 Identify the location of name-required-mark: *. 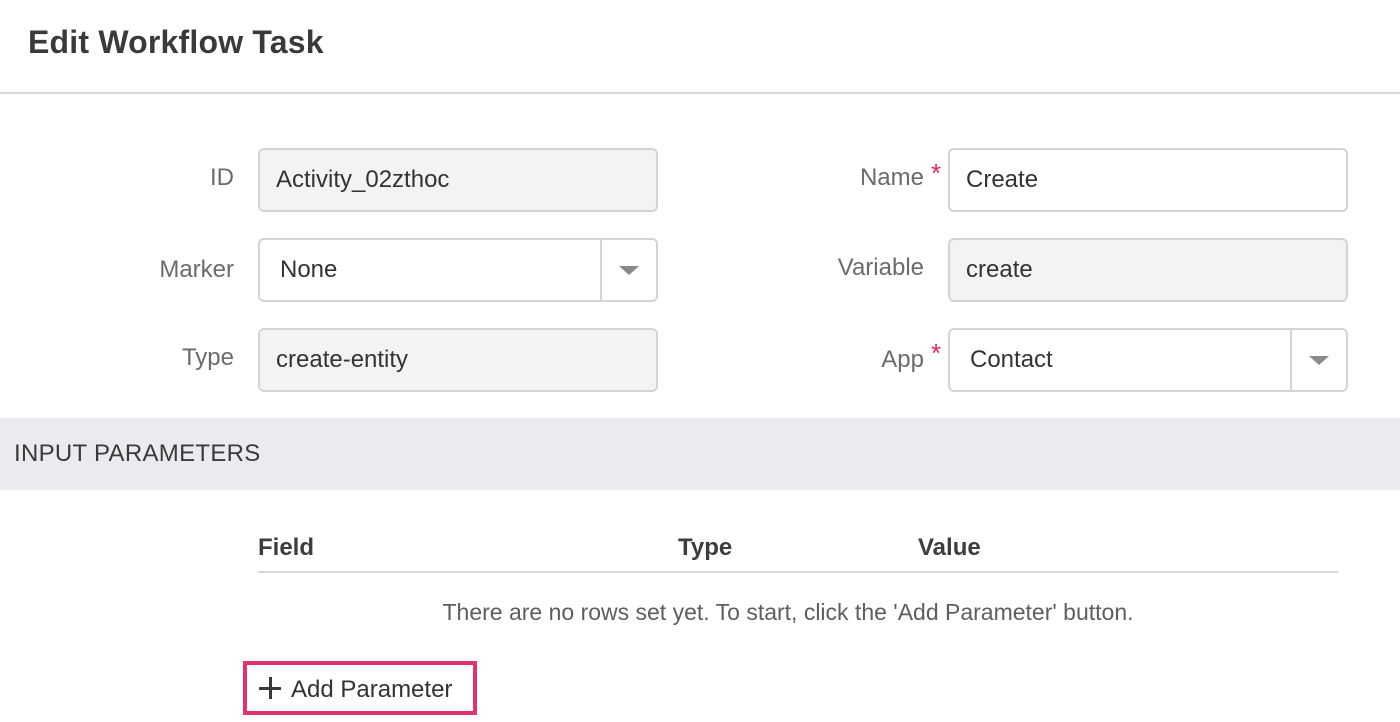
(936, 173).